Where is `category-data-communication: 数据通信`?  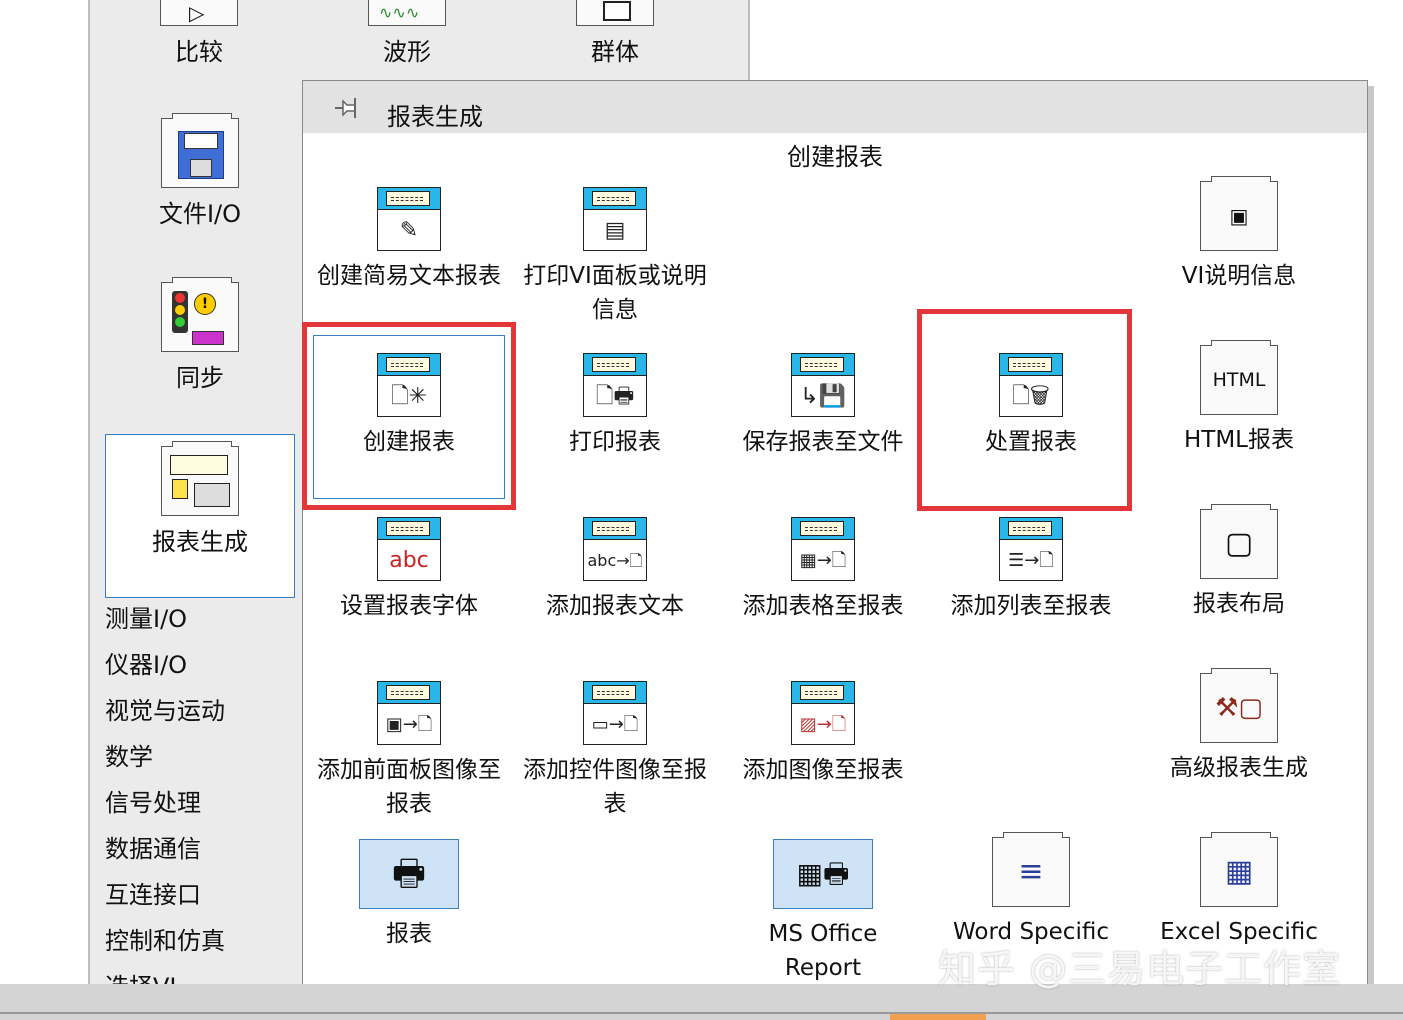 category-data-communication: 数据通信 is located at coordinates (165, 857).